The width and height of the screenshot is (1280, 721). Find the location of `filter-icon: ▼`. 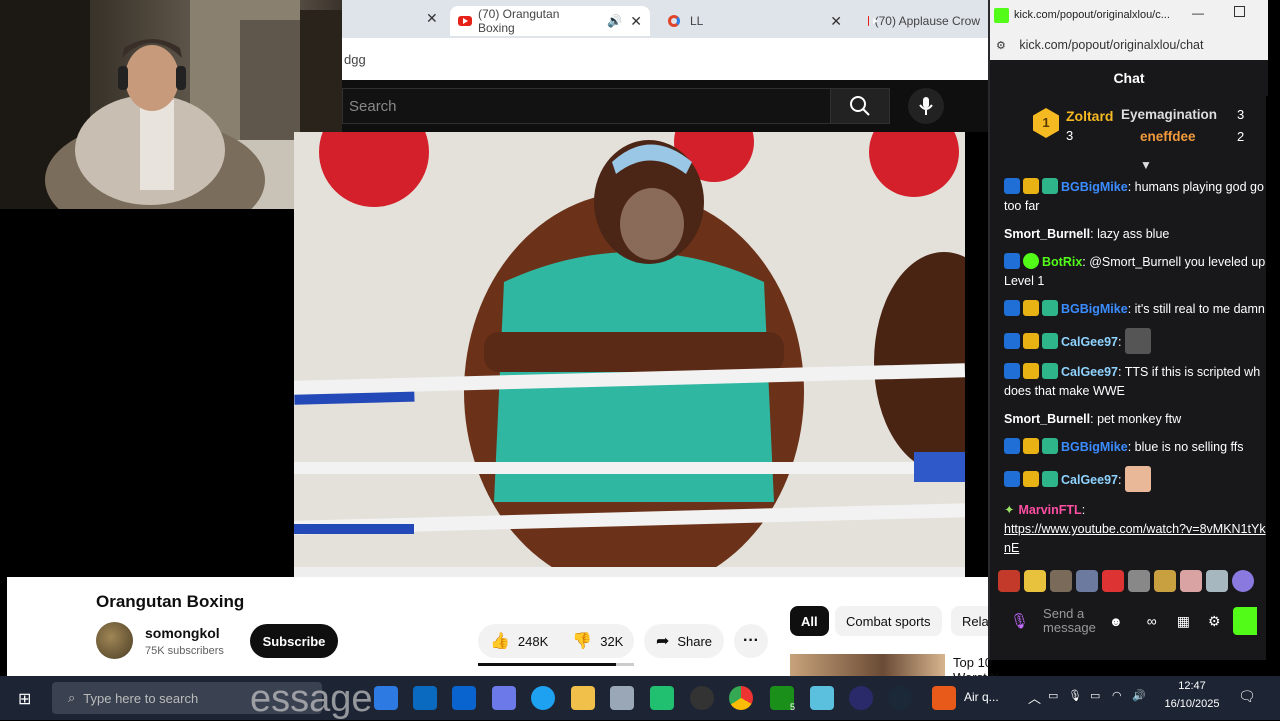

filter-icon: ▼ is located at coordinates (1146, 165).